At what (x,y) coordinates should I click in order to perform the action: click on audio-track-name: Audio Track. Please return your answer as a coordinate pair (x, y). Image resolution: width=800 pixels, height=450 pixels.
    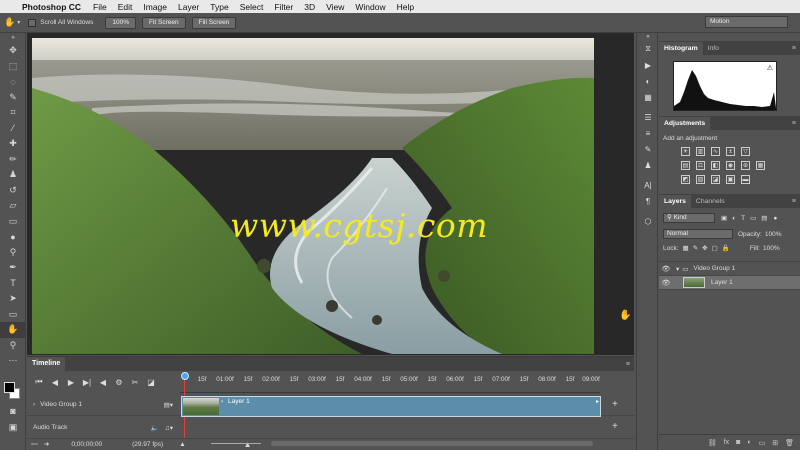
    Looking at the image, I should click on (50, 427).